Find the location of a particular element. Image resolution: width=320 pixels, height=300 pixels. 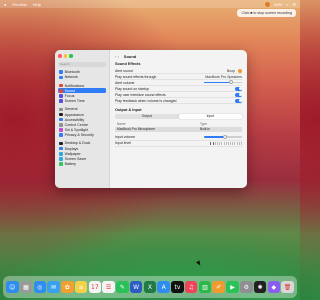

sidebar-item-siri-spotlight: Siri & Spotlight is located at coordinates (82, 129).